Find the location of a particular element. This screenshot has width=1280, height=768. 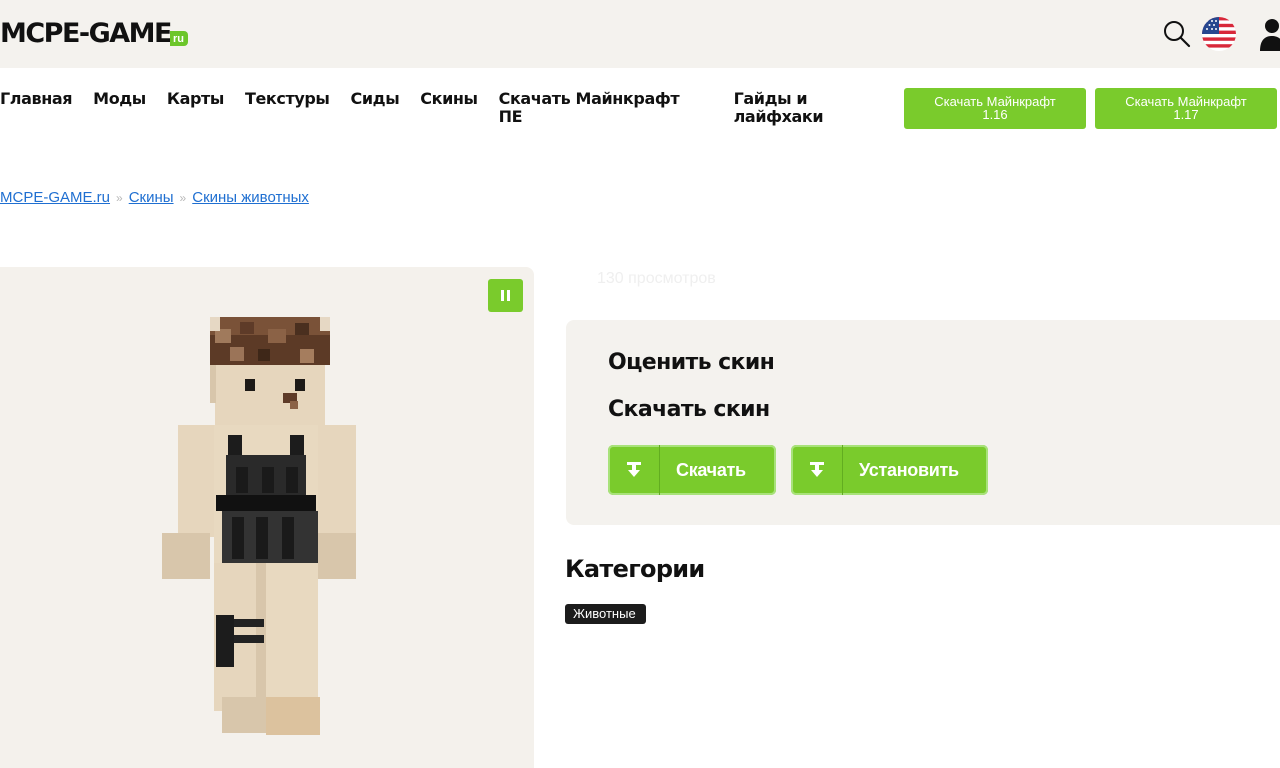

breadcrumb-home: MCPE-GAME.ru is located at coordinates (55, 197).